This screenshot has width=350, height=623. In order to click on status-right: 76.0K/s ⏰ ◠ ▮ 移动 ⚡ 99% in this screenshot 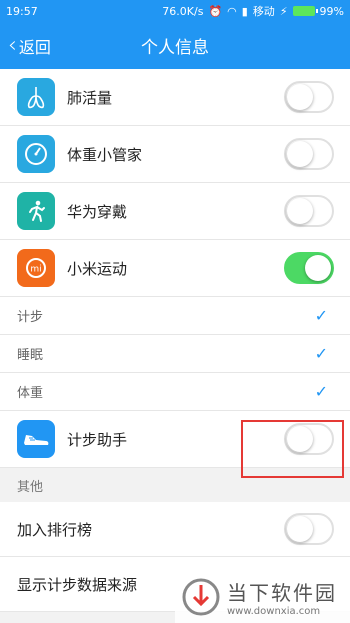, I will do `click(253, 11)`.